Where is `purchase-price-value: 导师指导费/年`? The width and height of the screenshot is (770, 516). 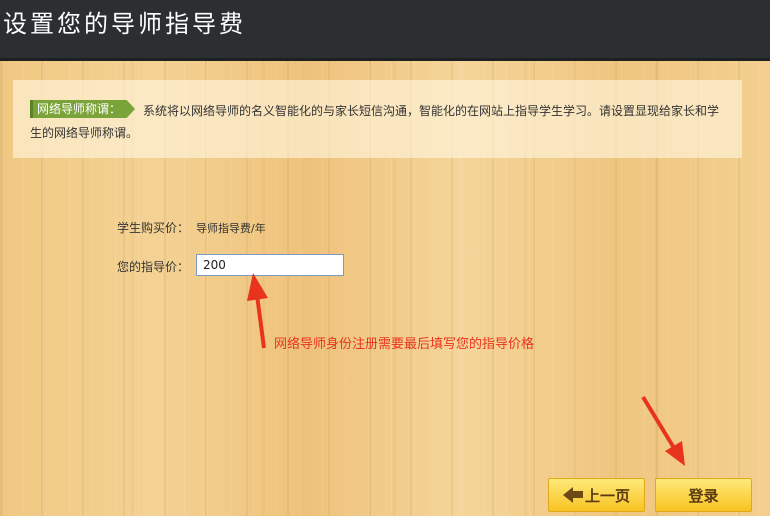 purchase-price-value: 导师指导费/年 is located at coordinates (231, 228).